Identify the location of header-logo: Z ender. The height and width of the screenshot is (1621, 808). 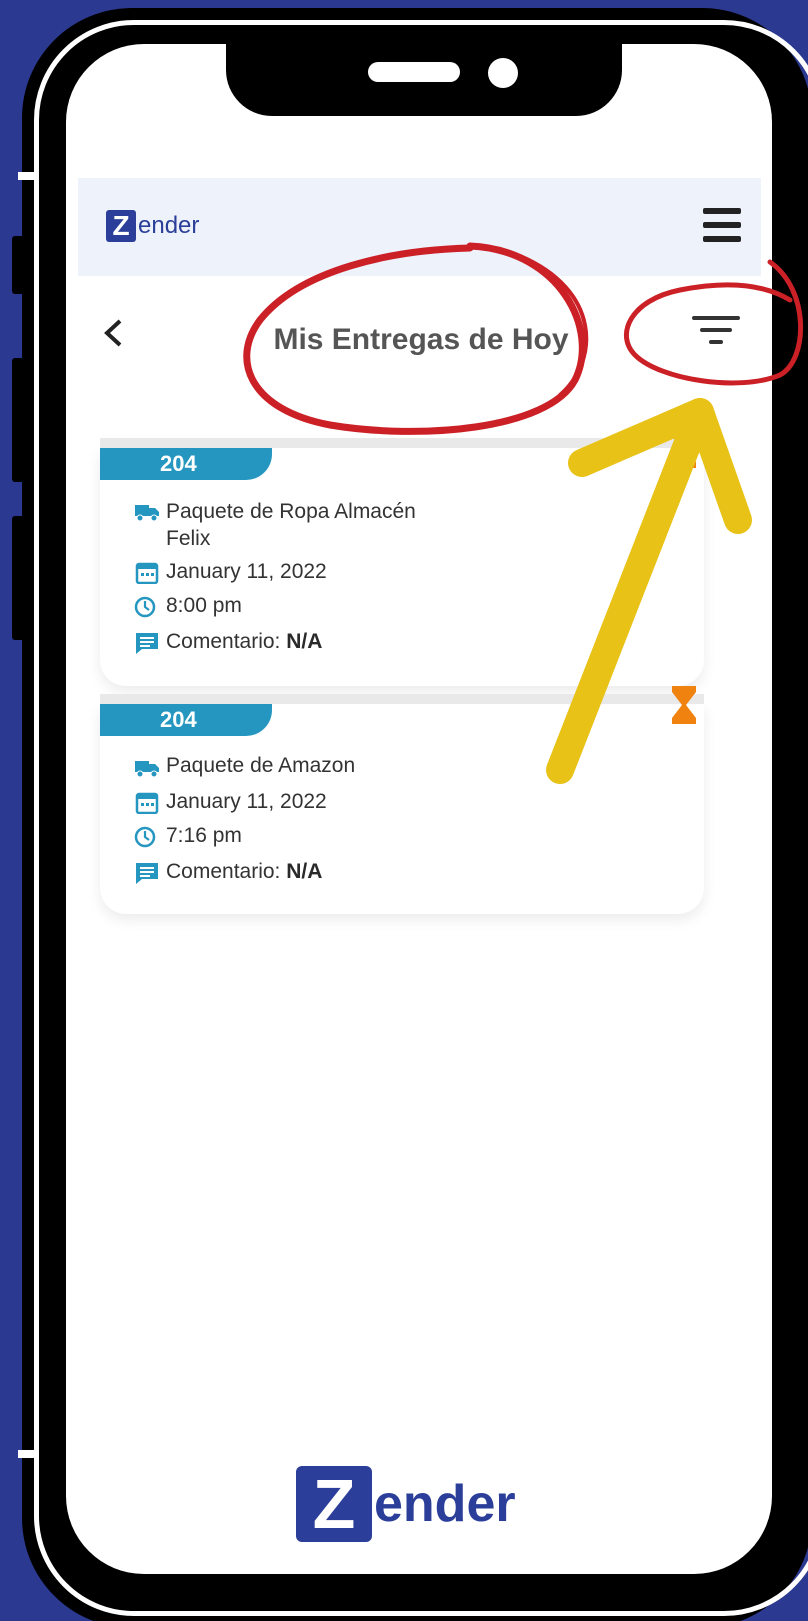
(152, 226).